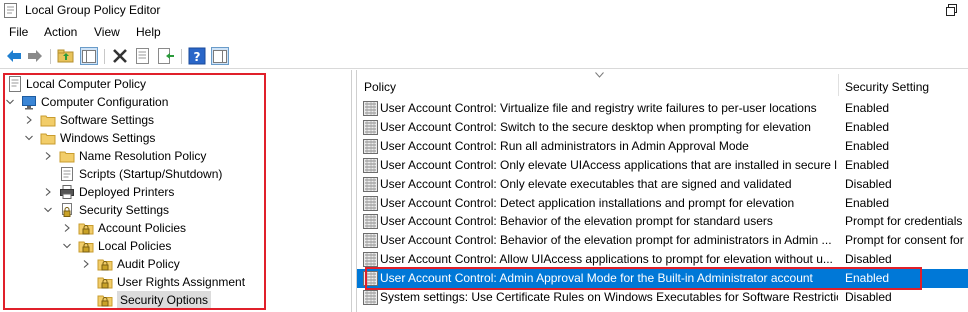 The width and height of the screenshot is (968, 312). Describe the element at coordinates (164, 300) in the screenshot. I see `tree-item-label: Security Options` at that location.